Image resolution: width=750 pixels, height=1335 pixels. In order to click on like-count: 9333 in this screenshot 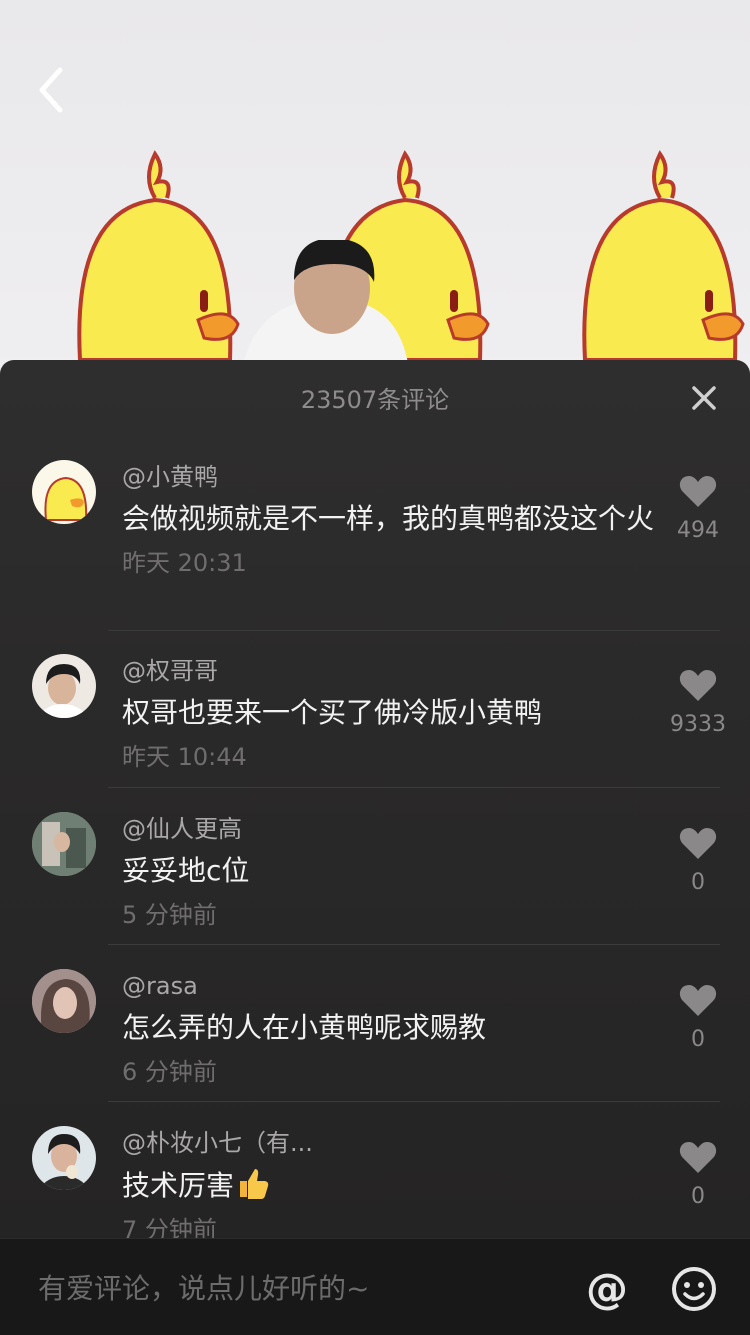, I will do `click(698, 724)`.